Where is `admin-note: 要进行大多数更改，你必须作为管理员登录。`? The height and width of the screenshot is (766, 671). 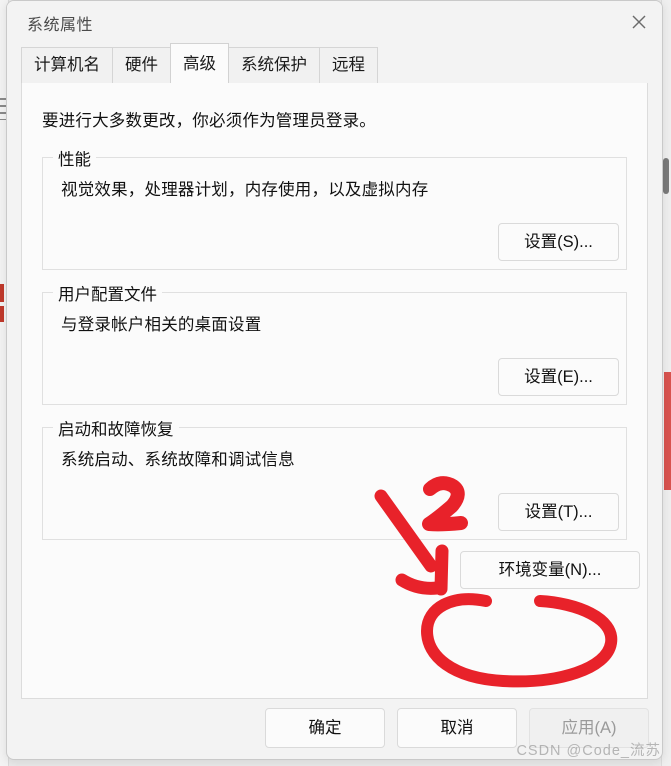 admin-note: 要进行大多数更改，你必须作为管理员登录。 is located at coordinates (209, 121).